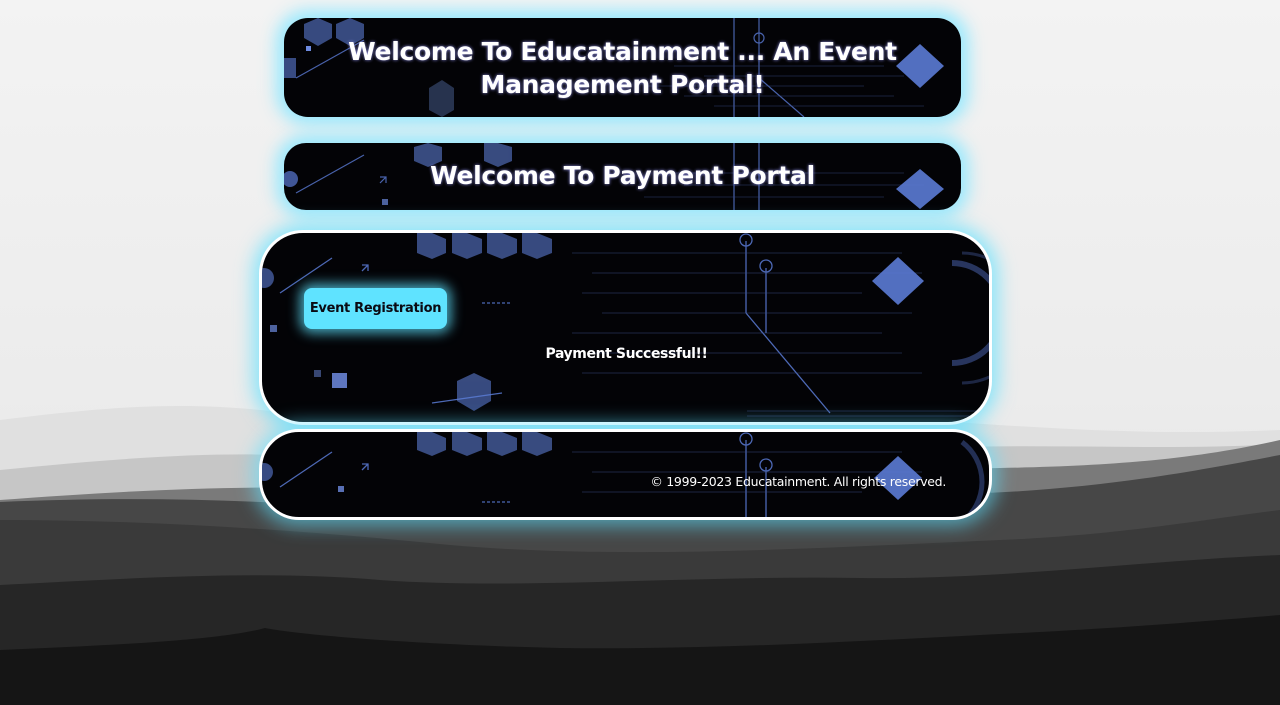  I want to click on payment-portal-header-panel: Welcome To Payment Portal, so click(622, 176).